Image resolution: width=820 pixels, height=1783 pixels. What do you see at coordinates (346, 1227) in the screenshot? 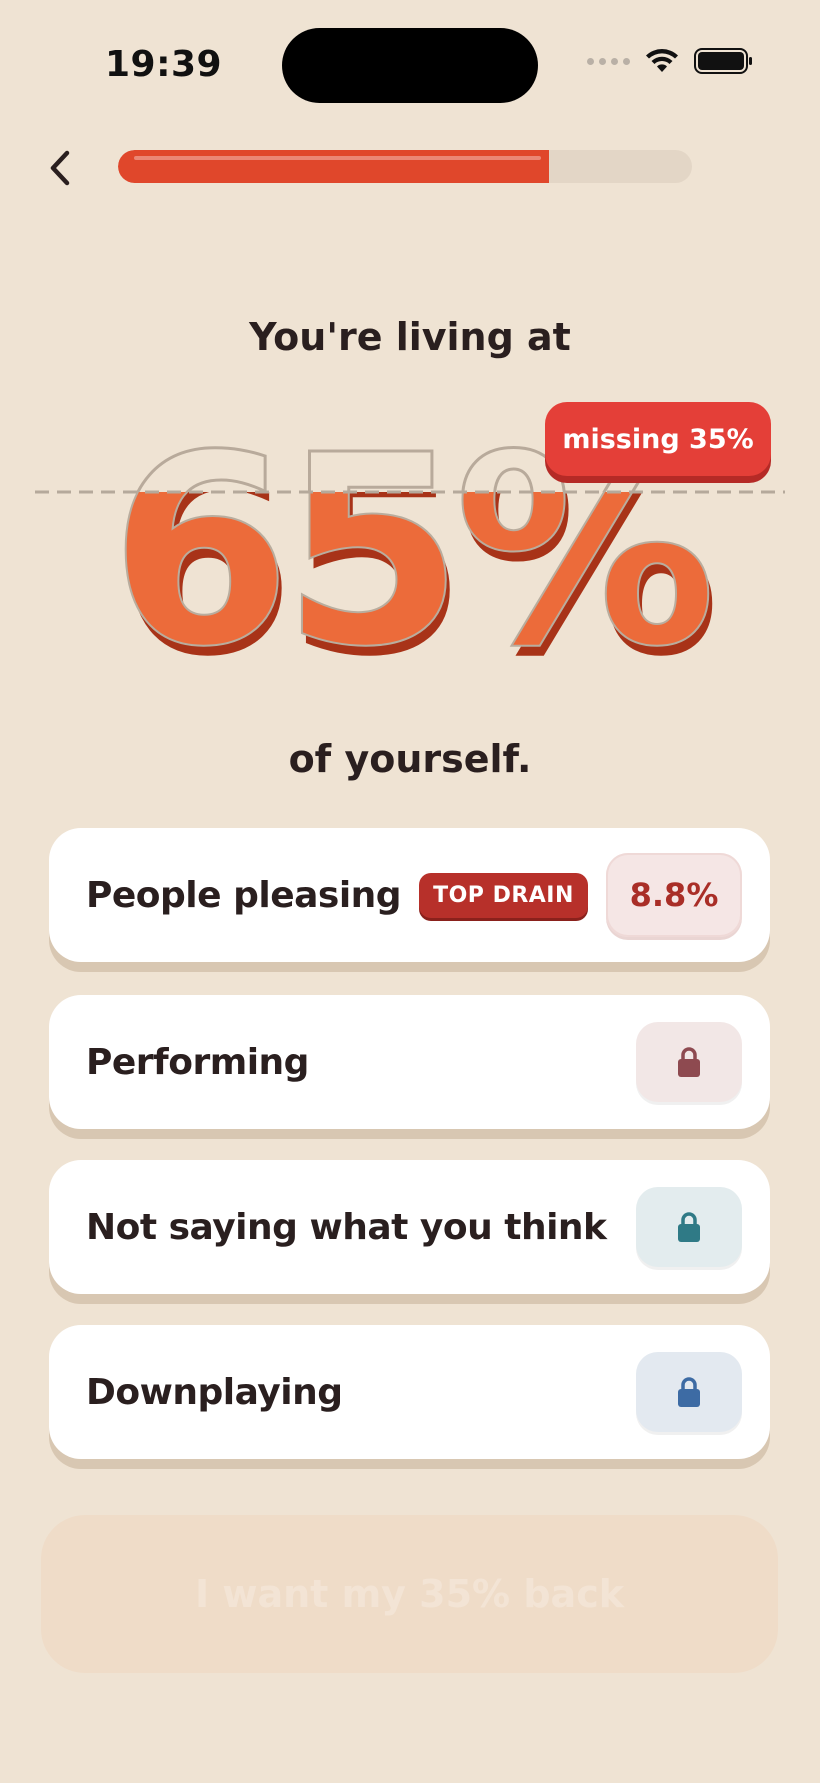
I see `drain-label: Not saying what you think` at bounding box center [346, 1227].